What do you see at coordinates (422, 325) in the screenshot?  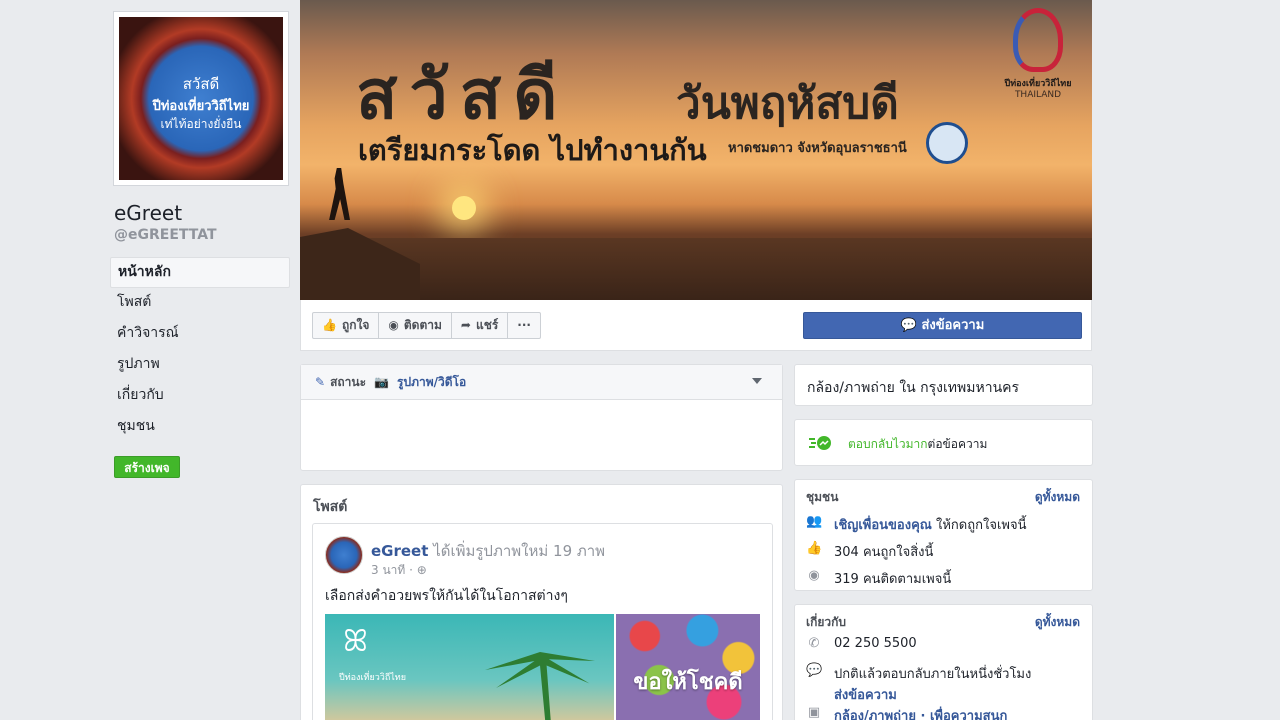 I see `follow-label: ติดตาม` at bounding box center [422, 325].